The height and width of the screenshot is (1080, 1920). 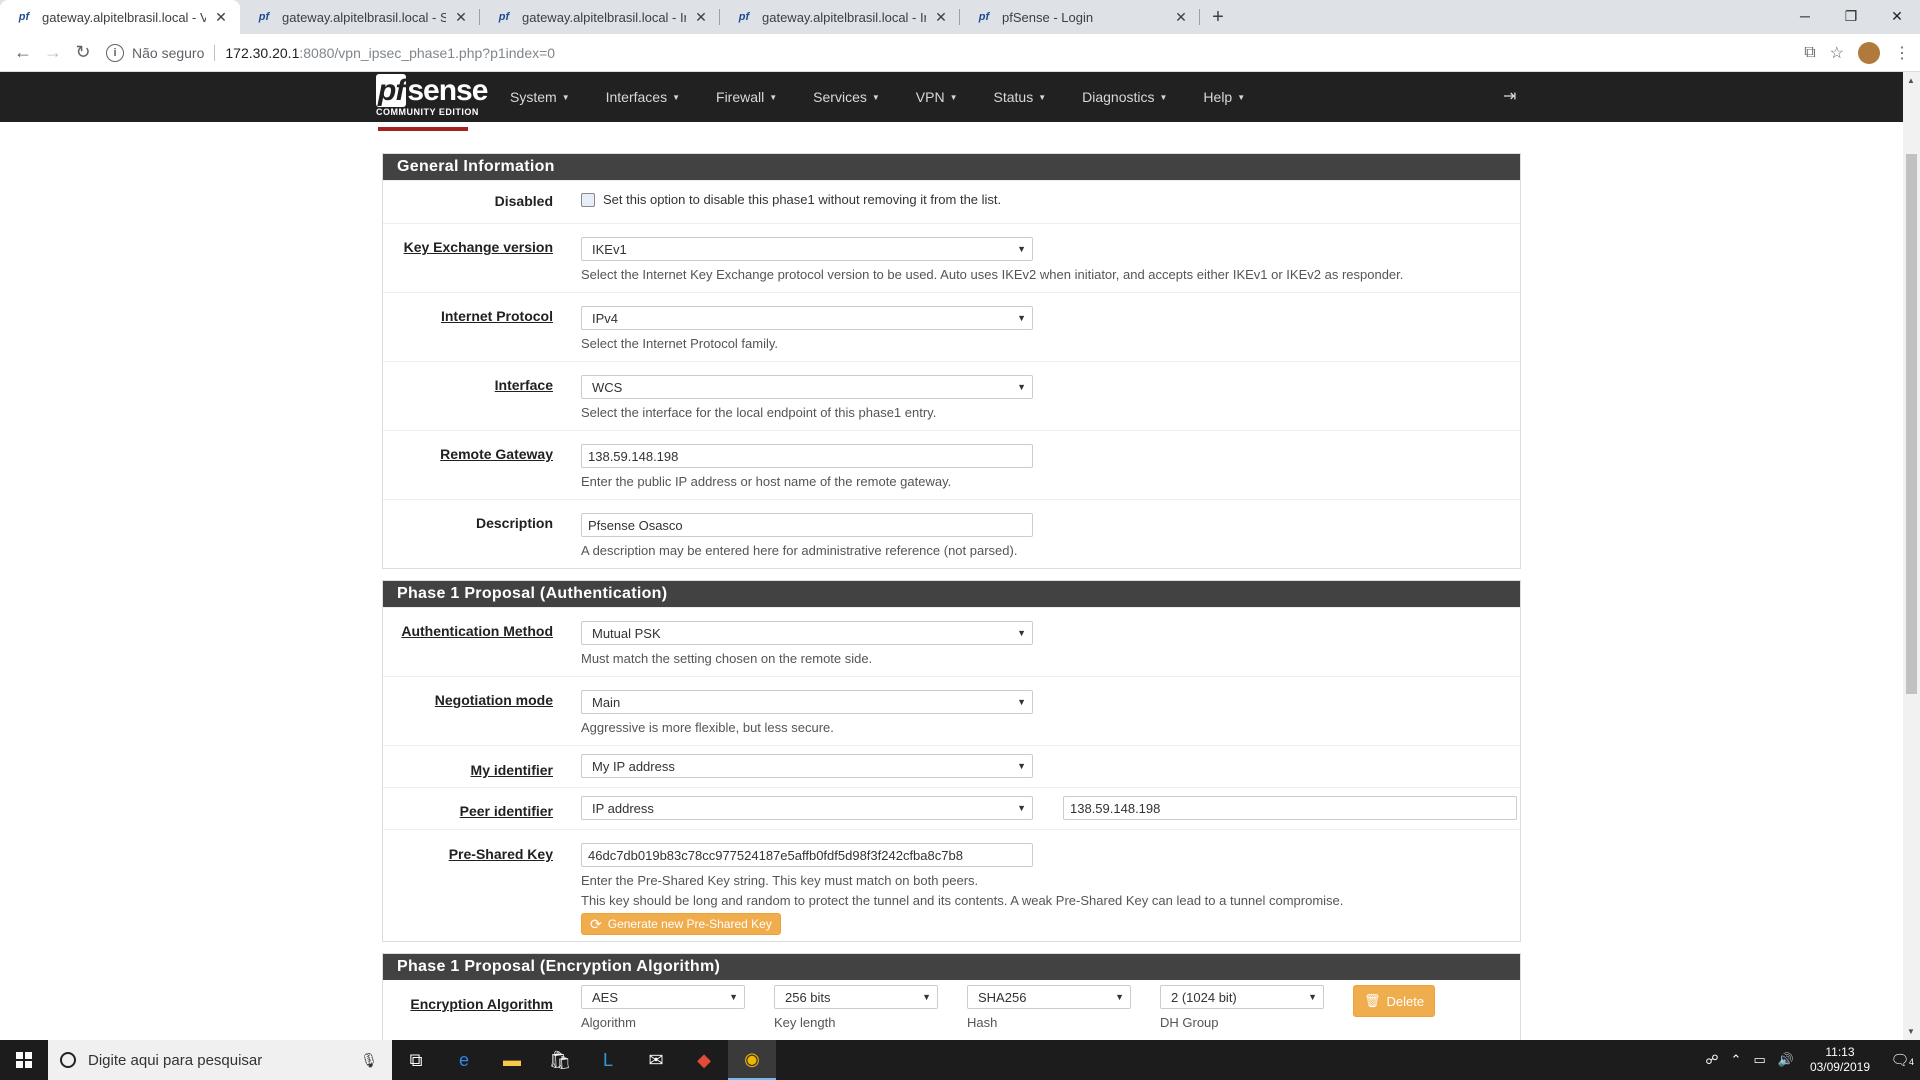 I want to click on toolbar-actions: ⧉ ☆ ⋮, so click(x=1857, y=53).